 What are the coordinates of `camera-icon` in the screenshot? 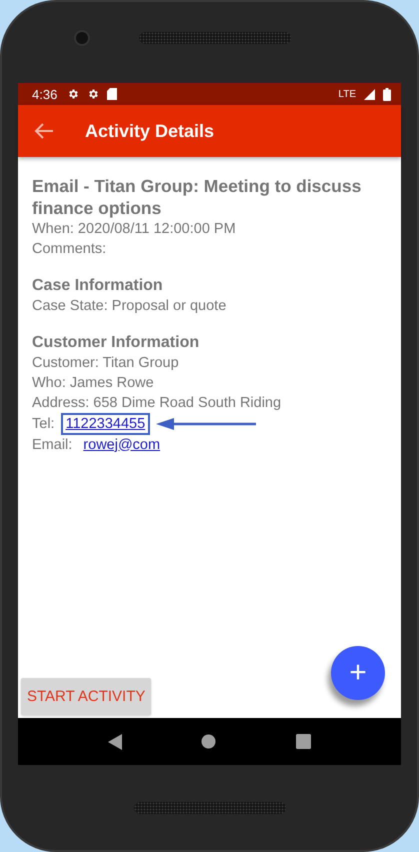 It's located at (82, 38).